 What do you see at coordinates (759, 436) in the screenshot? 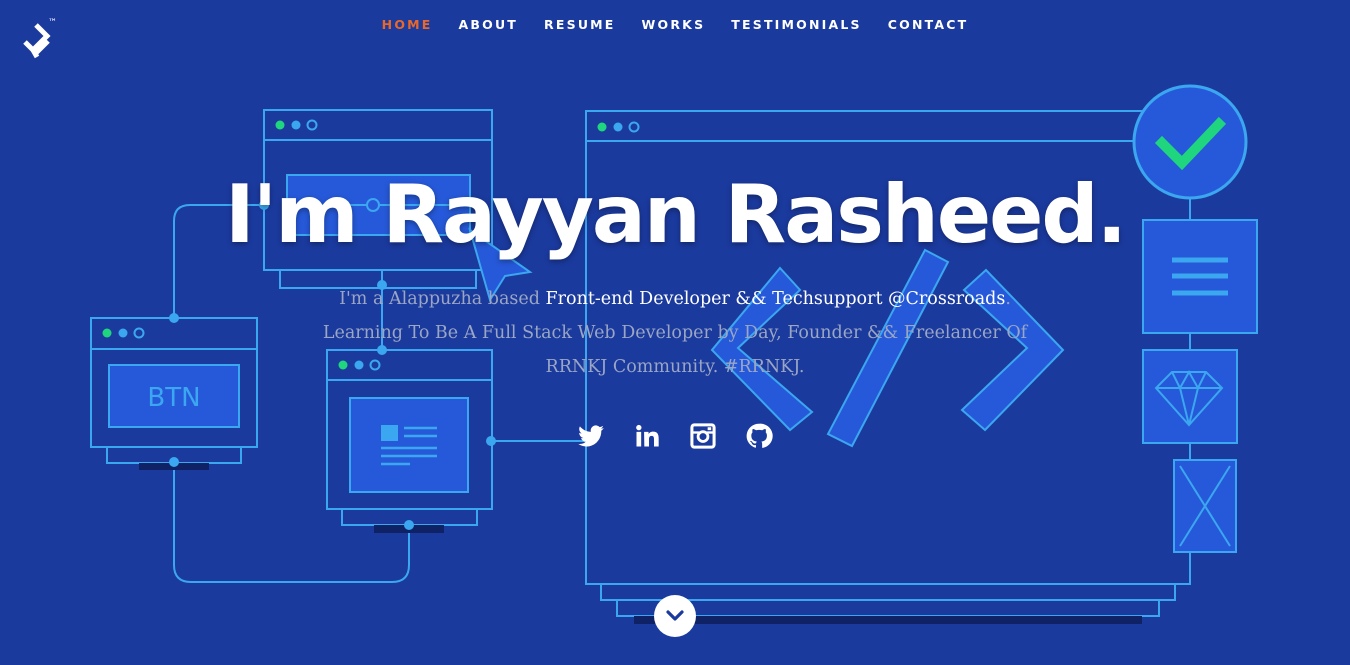
I see `github-icon` at bounding box center [759, 436].